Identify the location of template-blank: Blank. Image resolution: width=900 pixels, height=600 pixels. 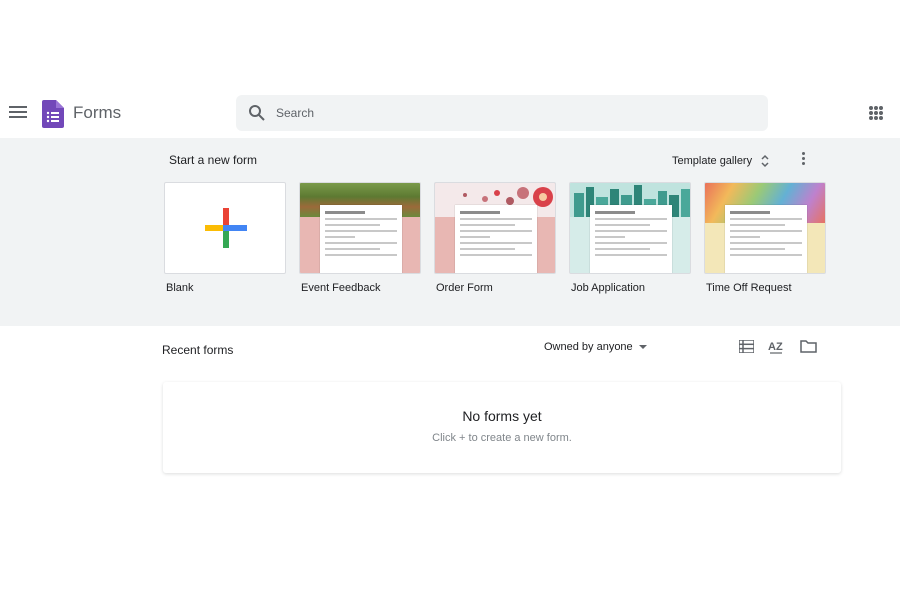
(225, 238).